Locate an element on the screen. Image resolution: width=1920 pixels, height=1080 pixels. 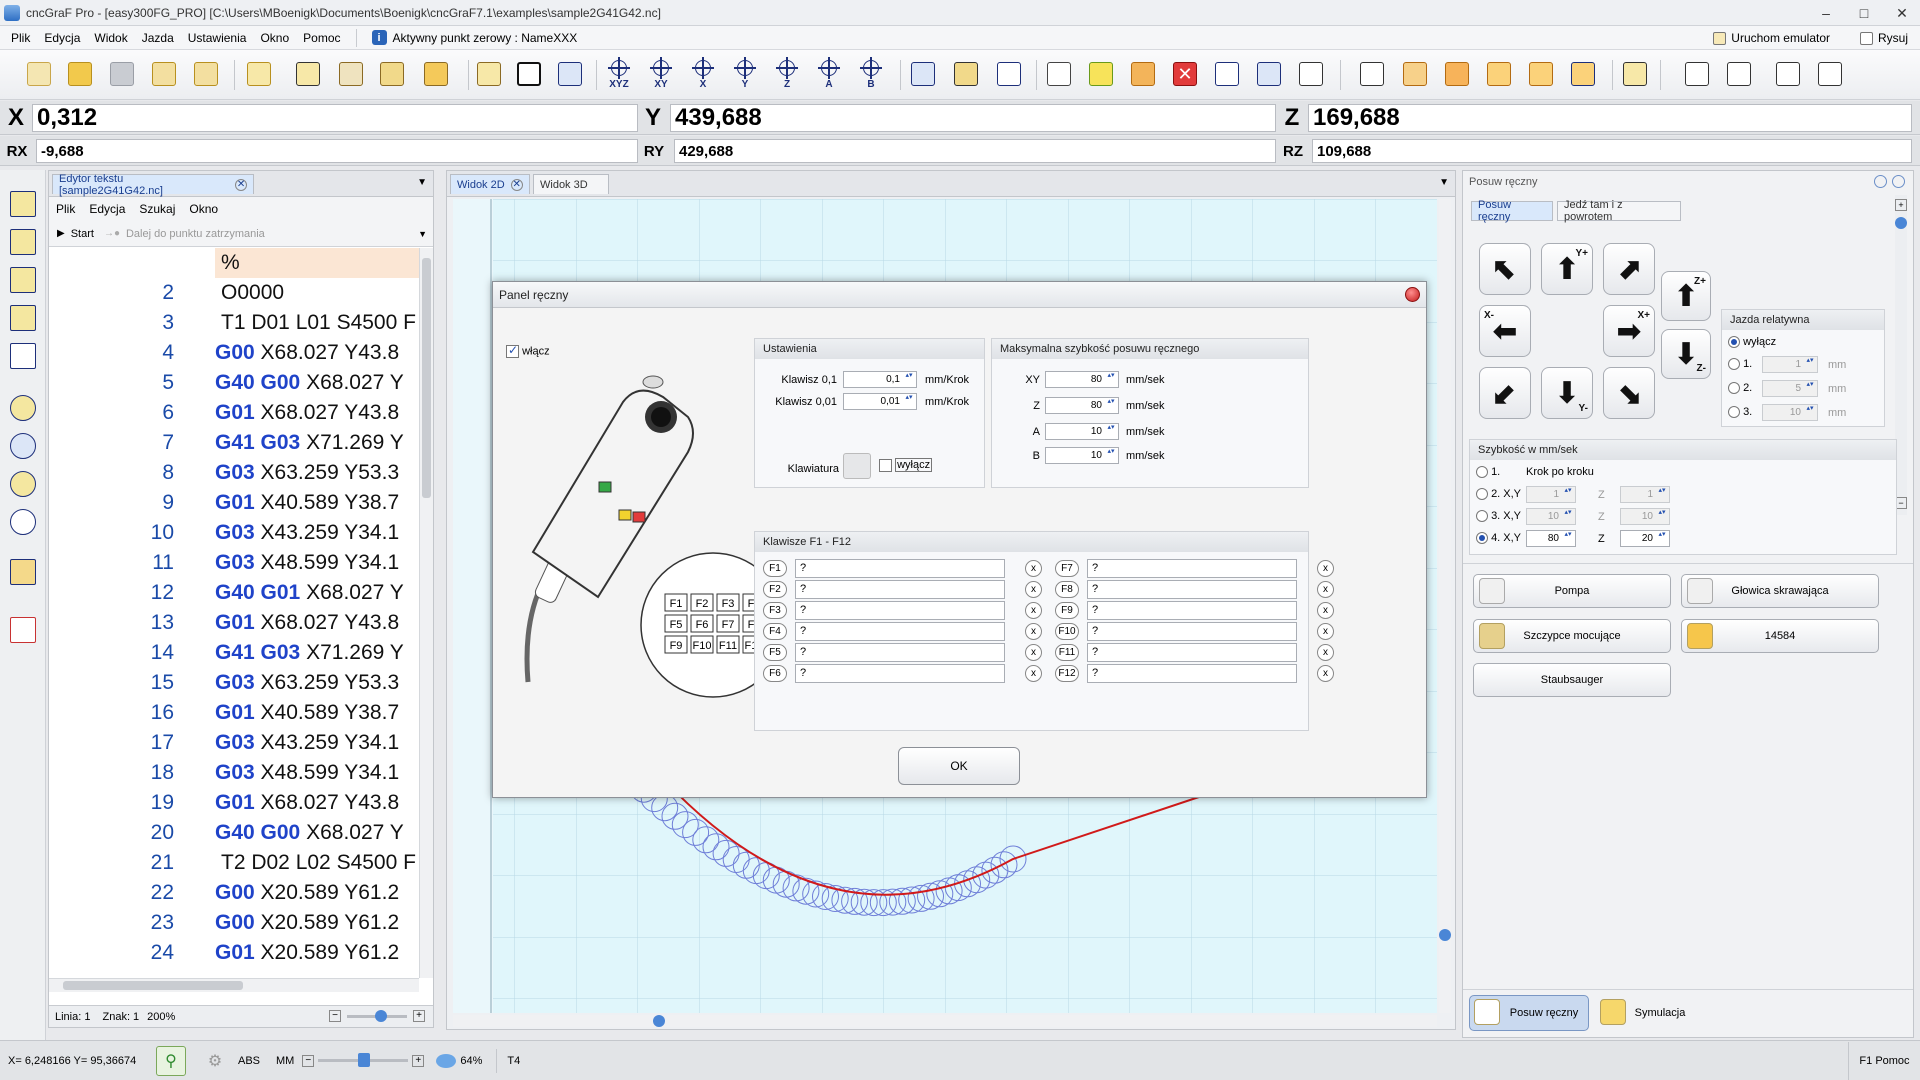
layers-button is located at coordinates (1583, 74).